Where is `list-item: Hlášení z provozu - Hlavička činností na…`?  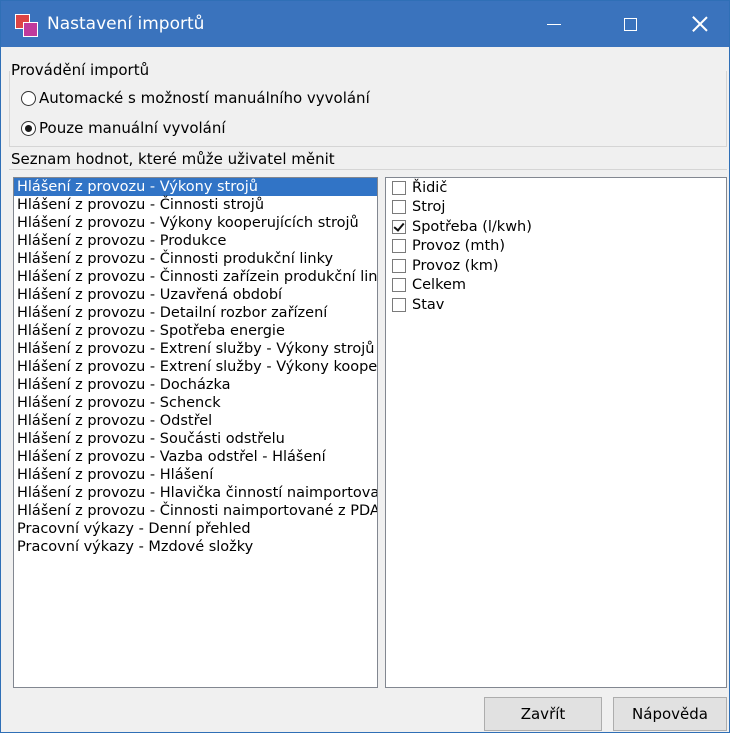
list-item: Hlášení z provozu - Hlavička činností na… is located at coordinates (195, 493).